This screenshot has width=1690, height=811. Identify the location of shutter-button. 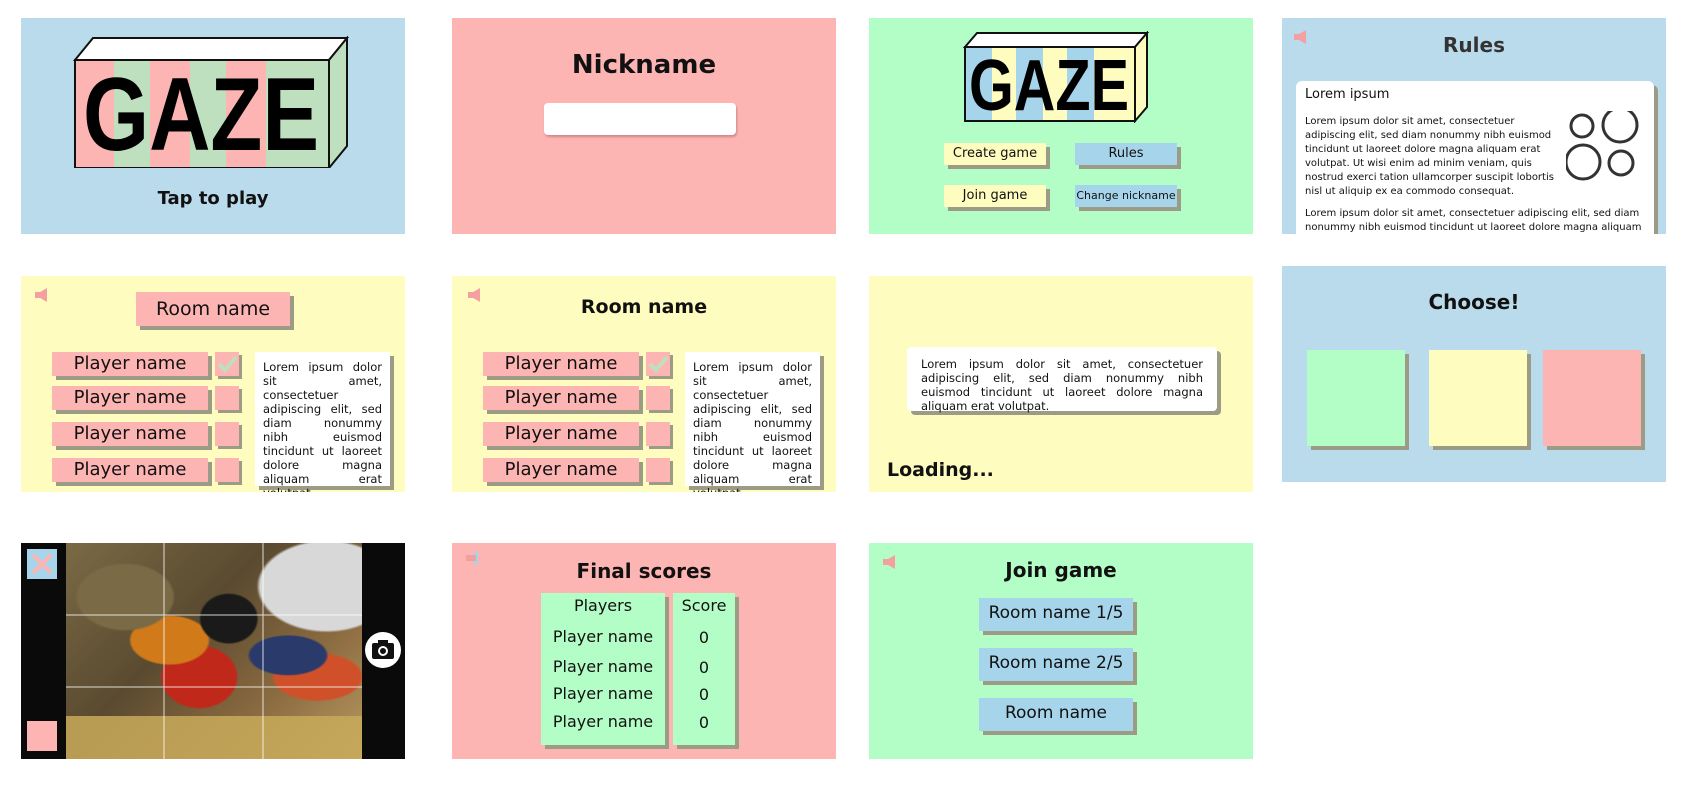
(383, 650).